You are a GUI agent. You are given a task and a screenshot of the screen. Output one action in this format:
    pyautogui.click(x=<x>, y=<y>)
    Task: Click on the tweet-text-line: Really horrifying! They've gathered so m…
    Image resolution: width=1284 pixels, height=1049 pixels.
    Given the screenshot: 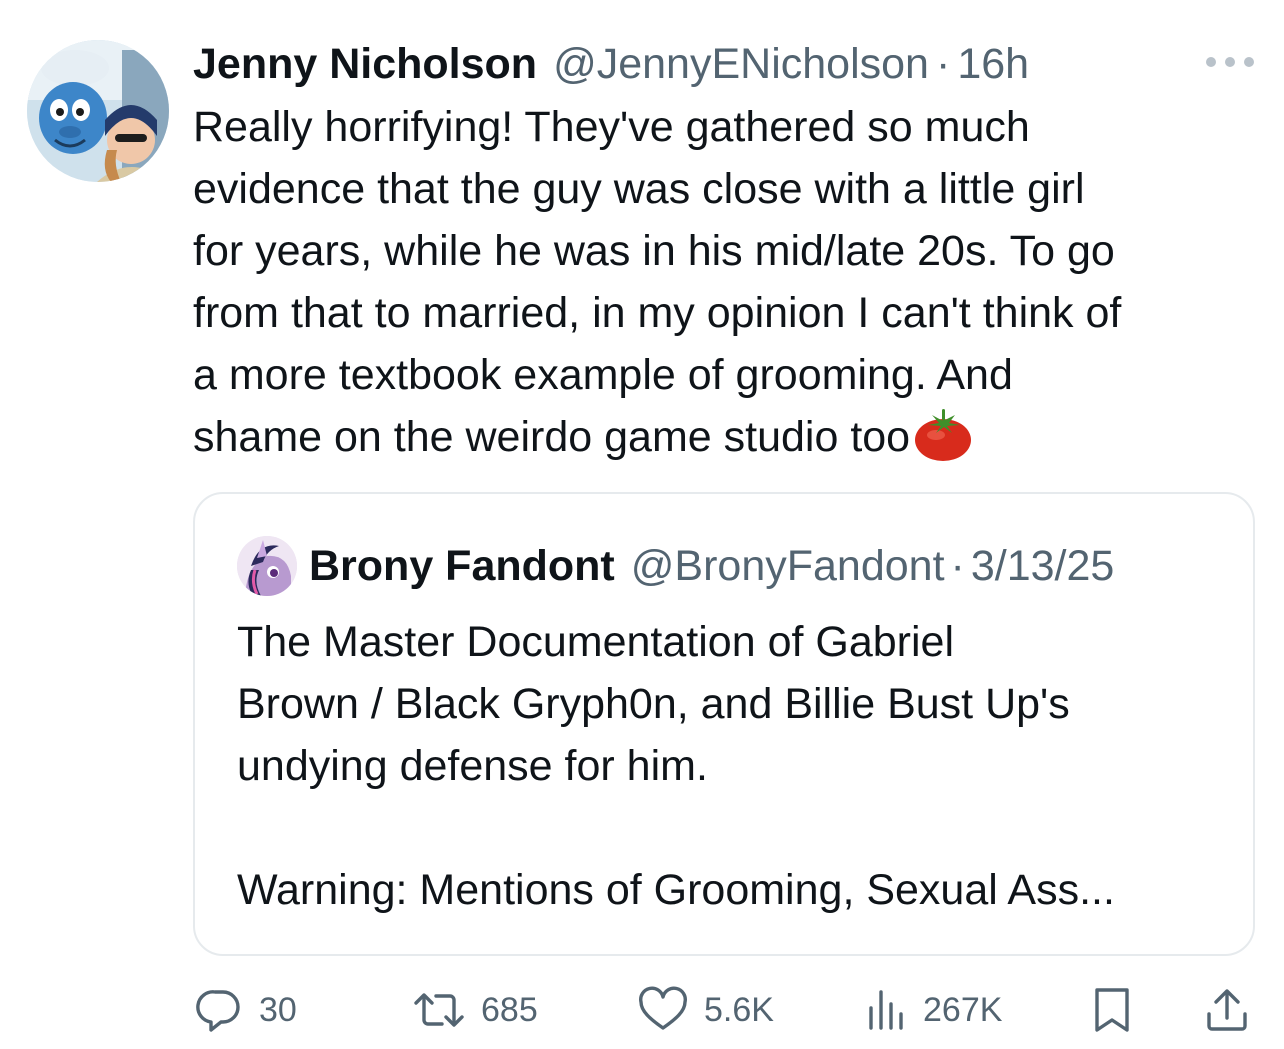 What is the action you would take?
    pyautogui.click(x=611, y=127)
    